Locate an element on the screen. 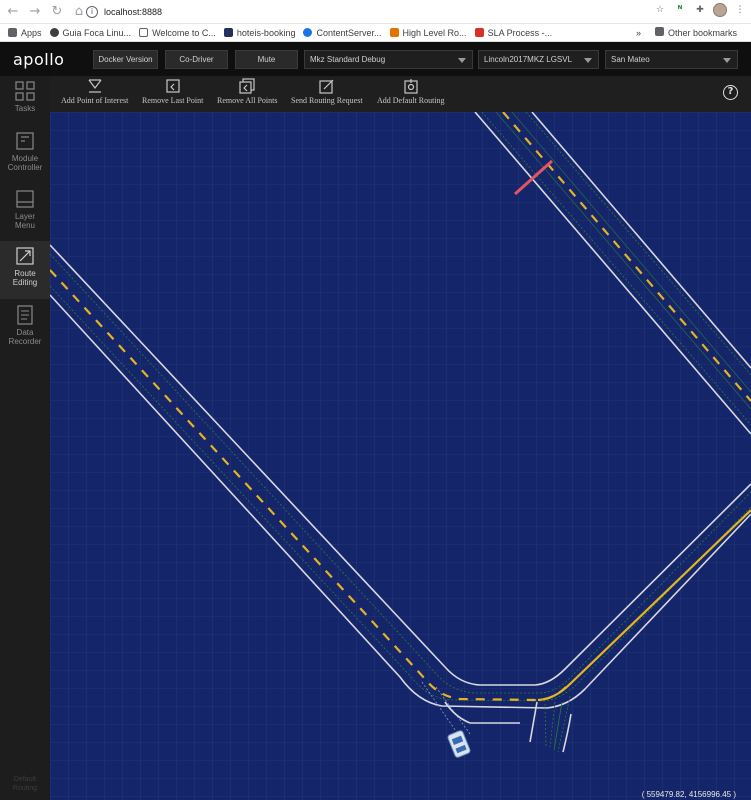 The width and height of the screenshot is (751, 800). sidebar-item-default-routing: Default Routing is located at coordinates (25, 784).